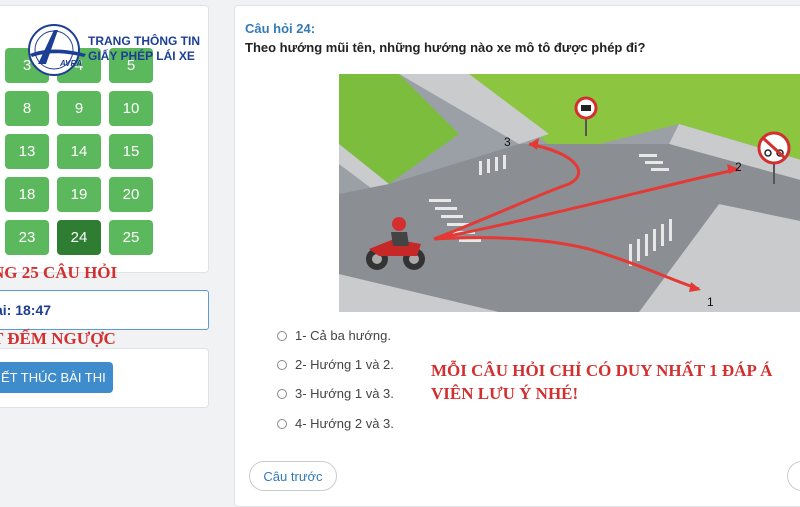  Describe the element at coordinates (27, 151) in the screenshot. I see `question-button: 13` at that location.